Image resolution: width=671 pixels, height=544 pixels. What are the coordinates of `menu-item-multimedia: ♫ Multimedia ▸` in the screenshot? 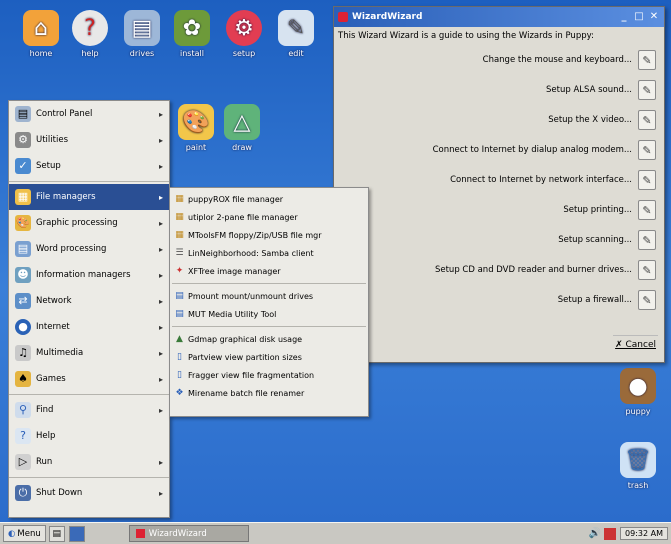 It's located at (89, 353).